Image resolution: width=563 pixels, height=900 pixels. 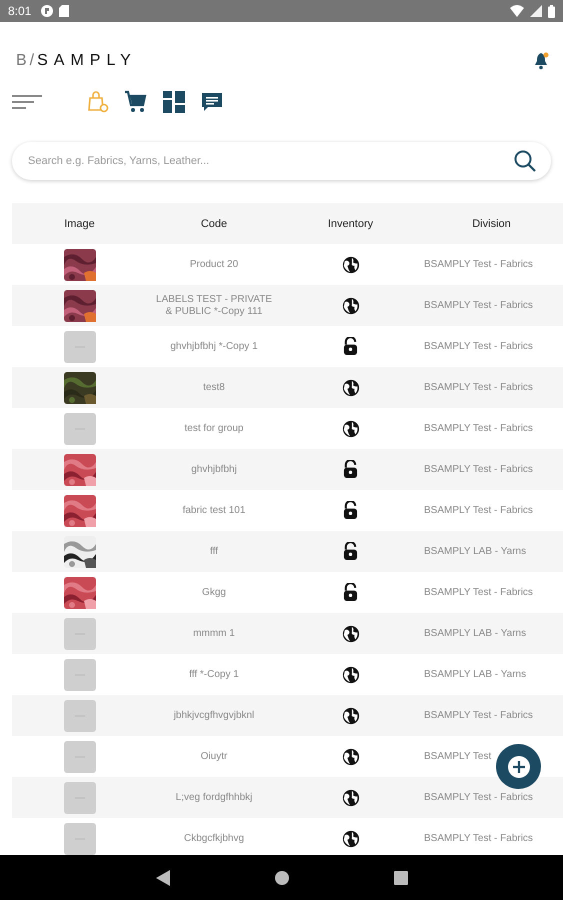 What do you see at coordinates (214, 674) in the screenshot?
I see `table-cell: fff *-Copy 1` at bounding box center [214, 674].